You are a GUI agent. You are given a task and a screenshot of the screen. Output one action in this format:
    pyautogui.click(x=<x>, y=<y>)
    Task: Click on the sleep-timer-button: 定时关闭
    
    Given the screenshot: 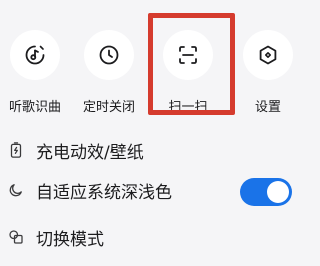 What is the action you would take?
    pyautogui.click(x=109, y=75)
    